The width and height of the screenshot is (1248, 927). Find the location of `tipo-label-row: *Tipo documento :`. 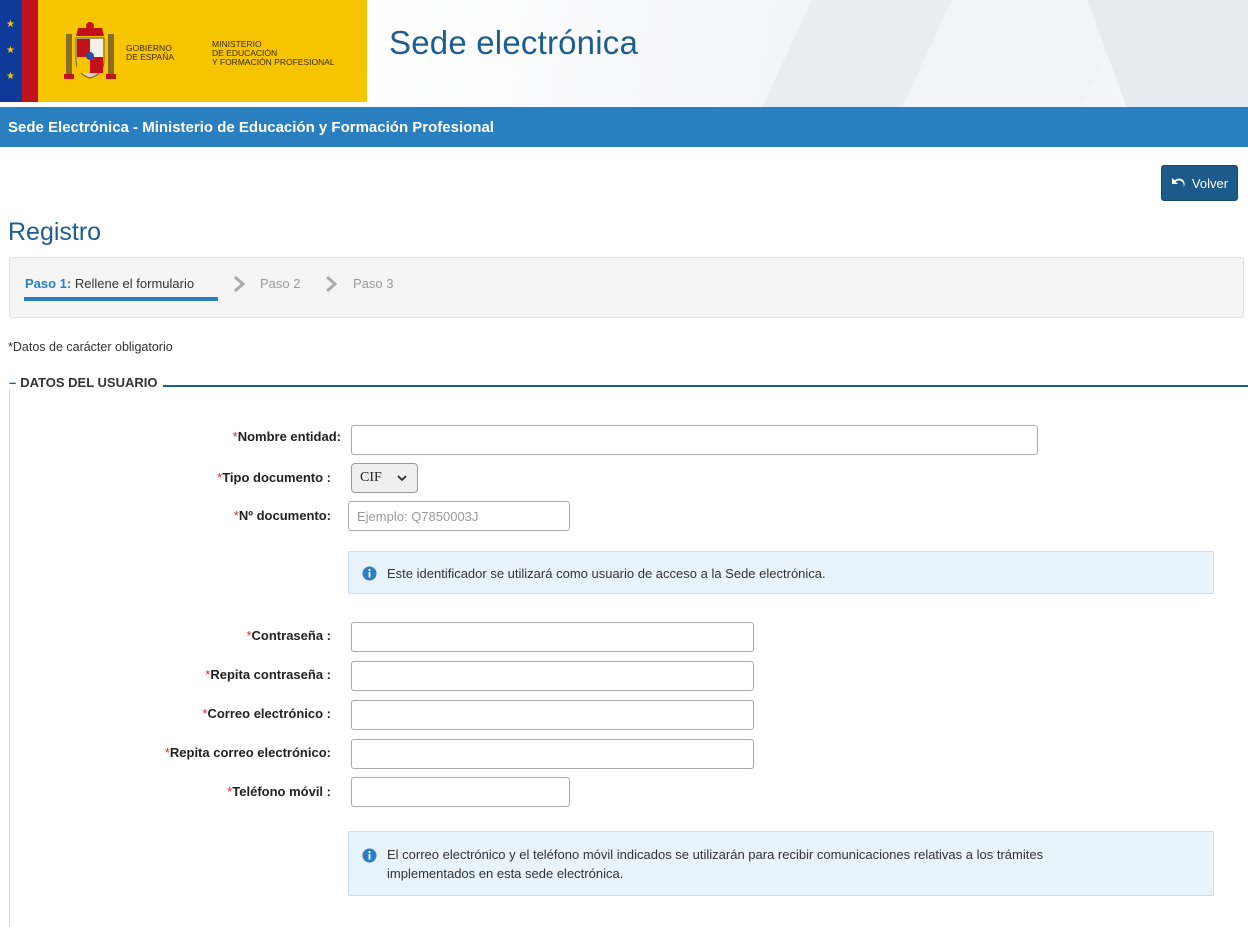

tipo-label-row: *Tipo documento : is located at coordinates (165, 480).